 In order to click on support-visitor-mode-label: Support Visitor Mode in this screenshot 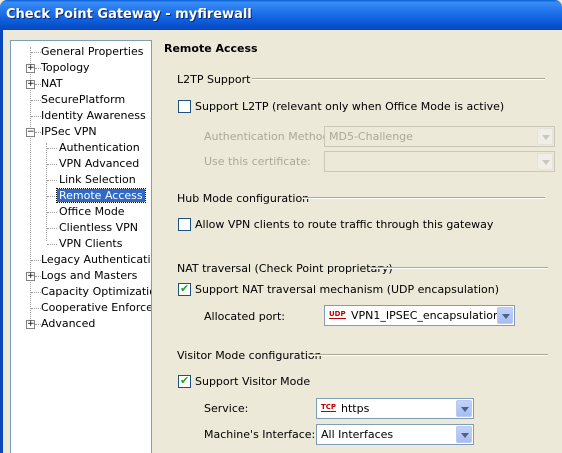, I will do `click(253, 381)`.